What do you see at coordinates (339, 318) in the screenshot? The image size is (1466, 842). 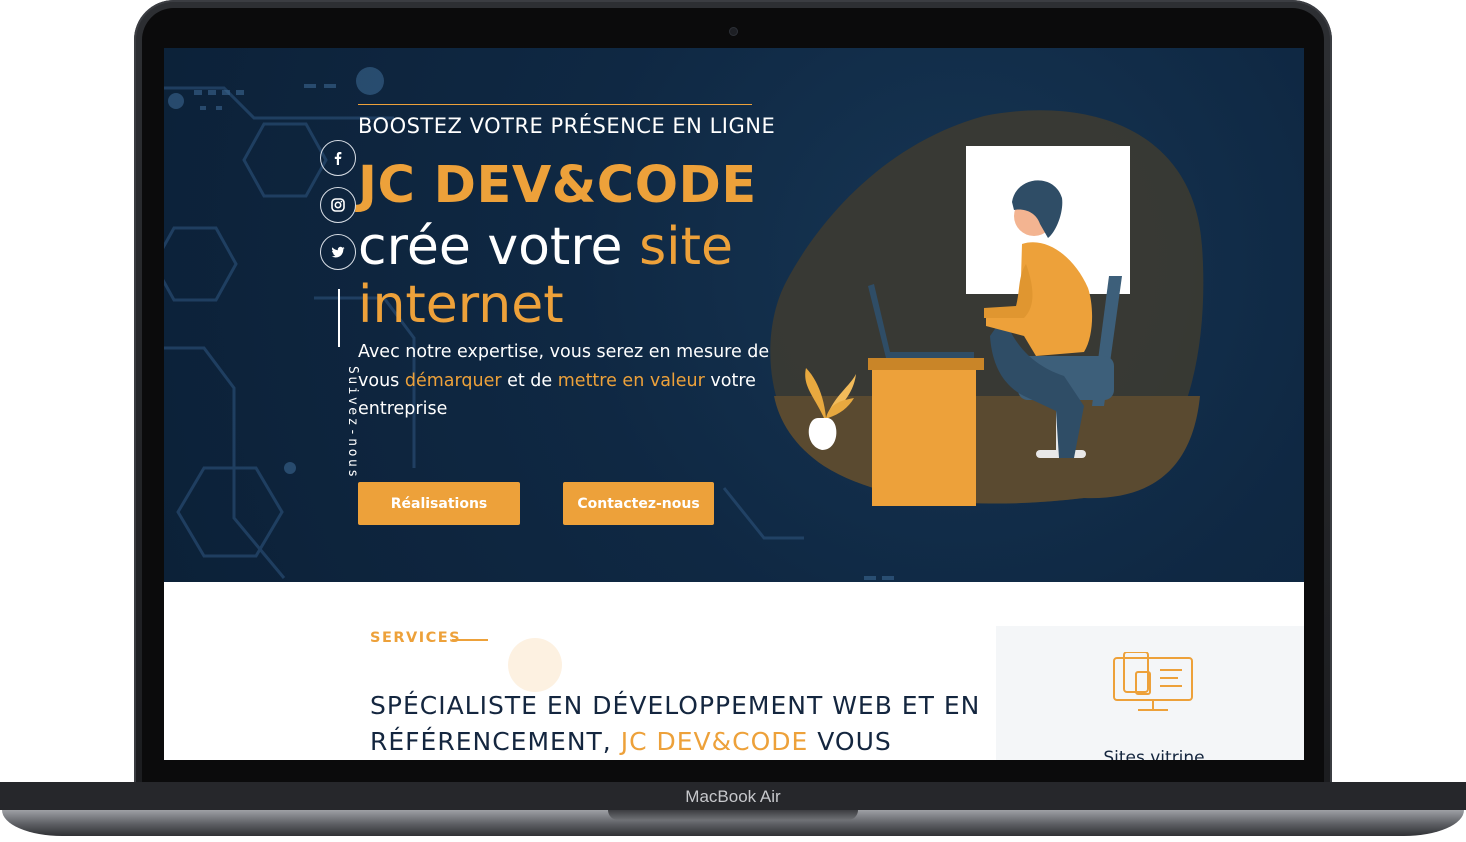 I see `follow-divider` at bounding box center [339, 318].